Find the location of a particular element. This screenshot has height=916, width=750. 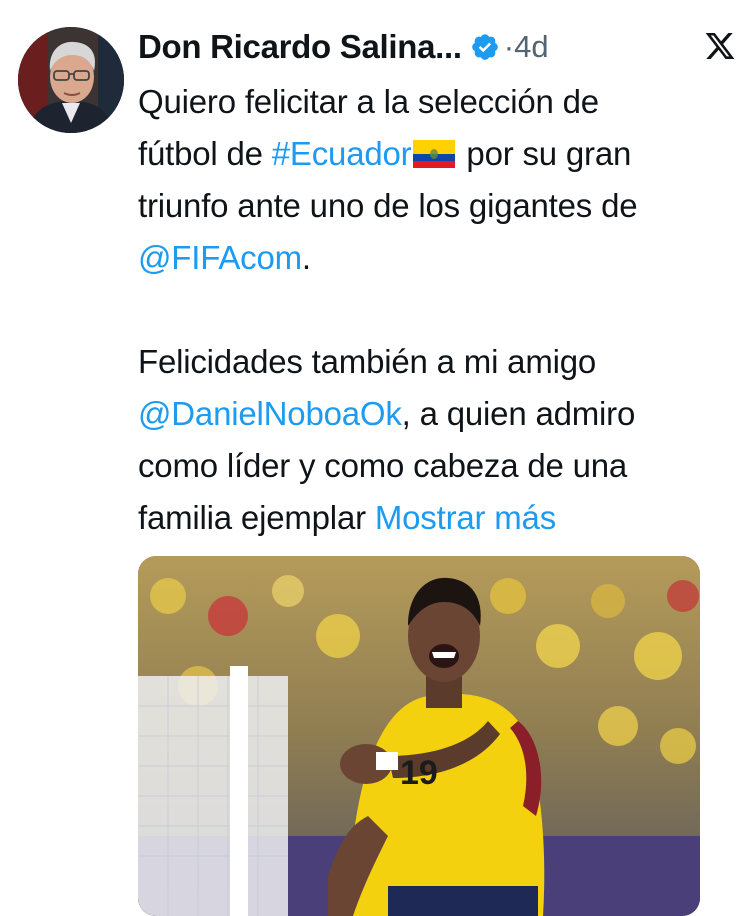

verified-badge-icon is located at coordinates (485, 47).